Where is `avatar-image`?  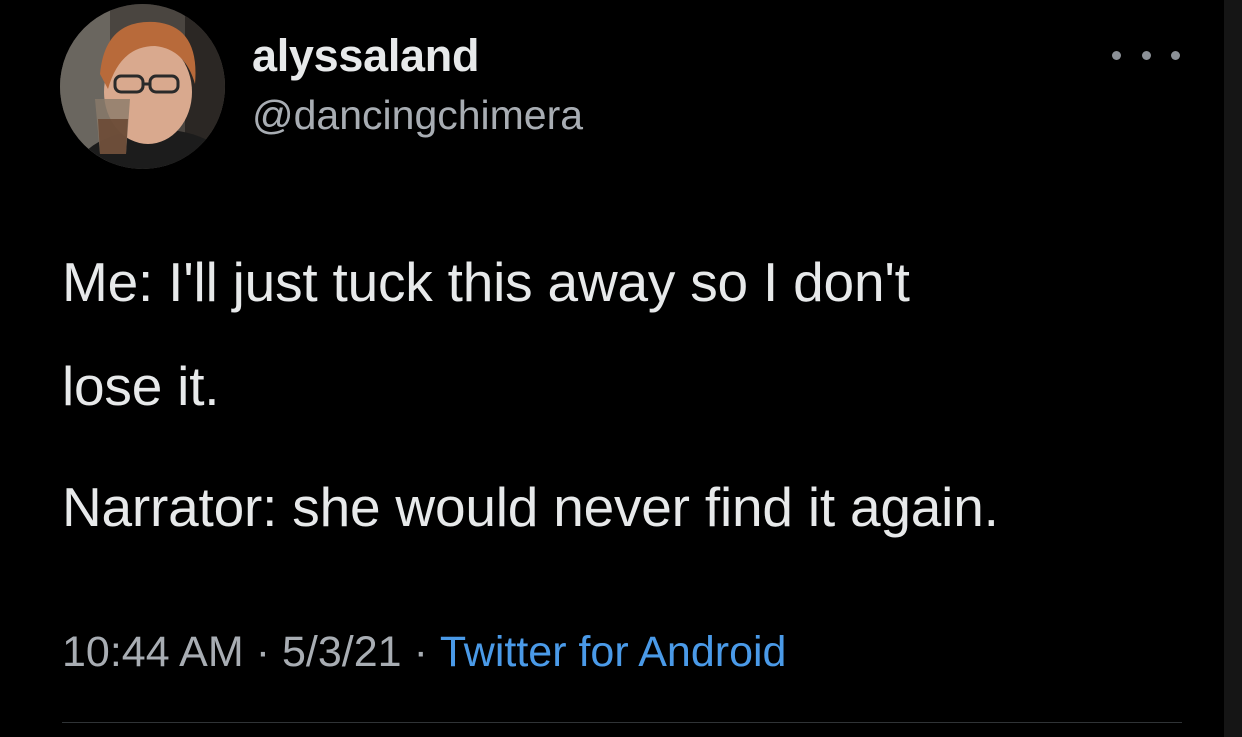 avatar-image is located at coordinates (142, 86).